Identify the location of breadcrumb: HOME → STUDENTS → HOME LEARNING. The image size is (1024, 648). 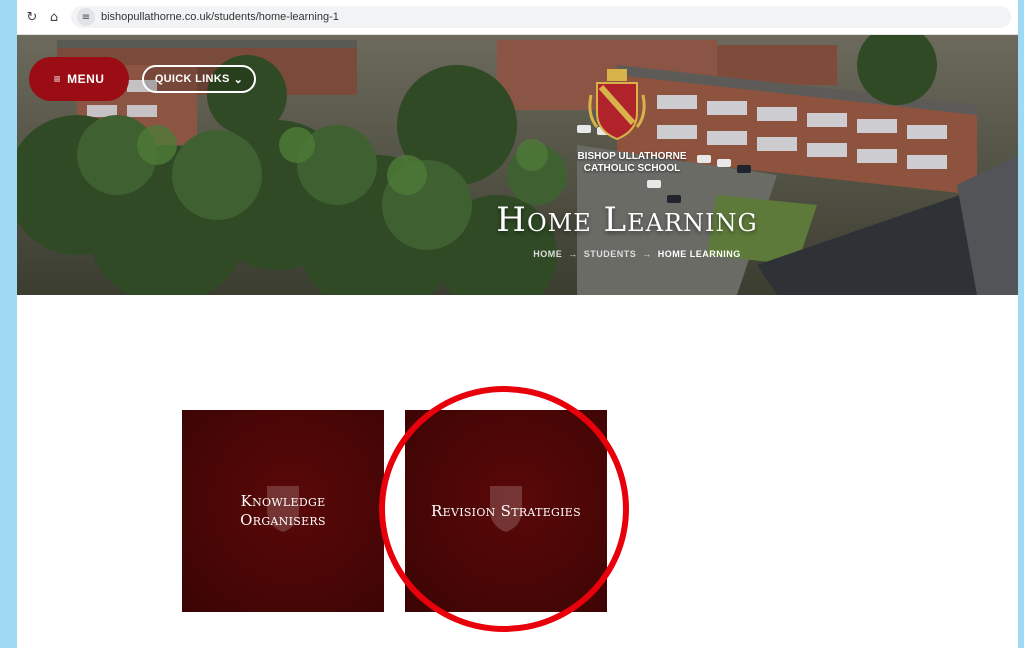
(637, 254).